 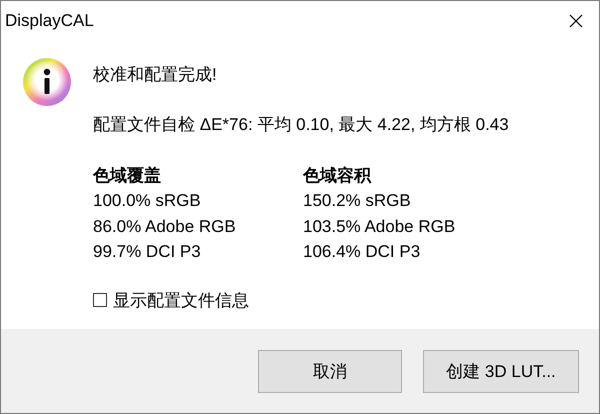 I want to click on completion-heading: 校准和配置完成!, so click(x=155, y=75).